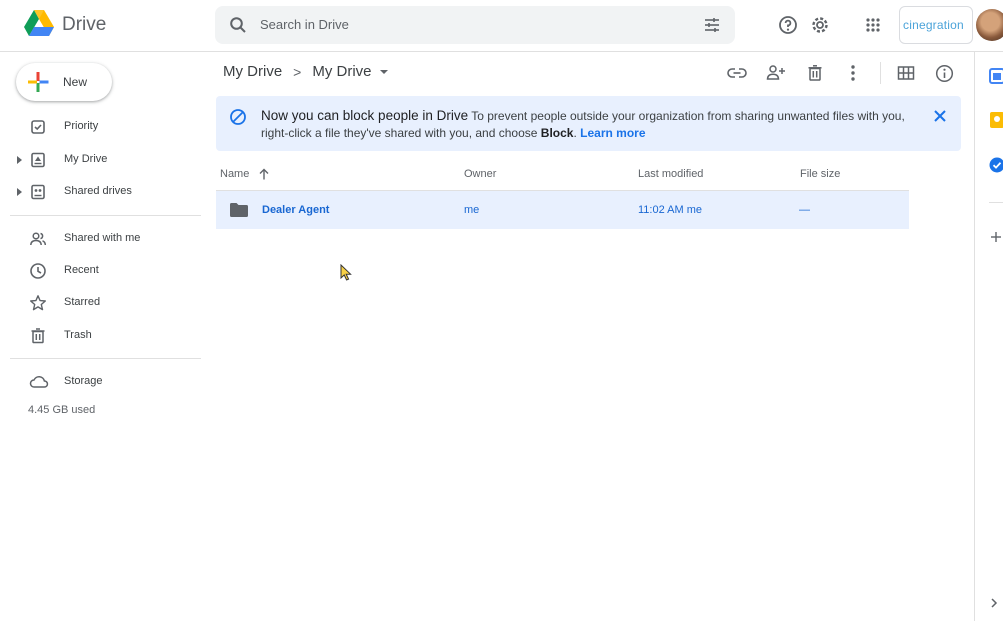 Image resolution: width=1003 pixels, height=621 pixels. I want to click on breadcrumb-current: My Drive, so click(341, 71).